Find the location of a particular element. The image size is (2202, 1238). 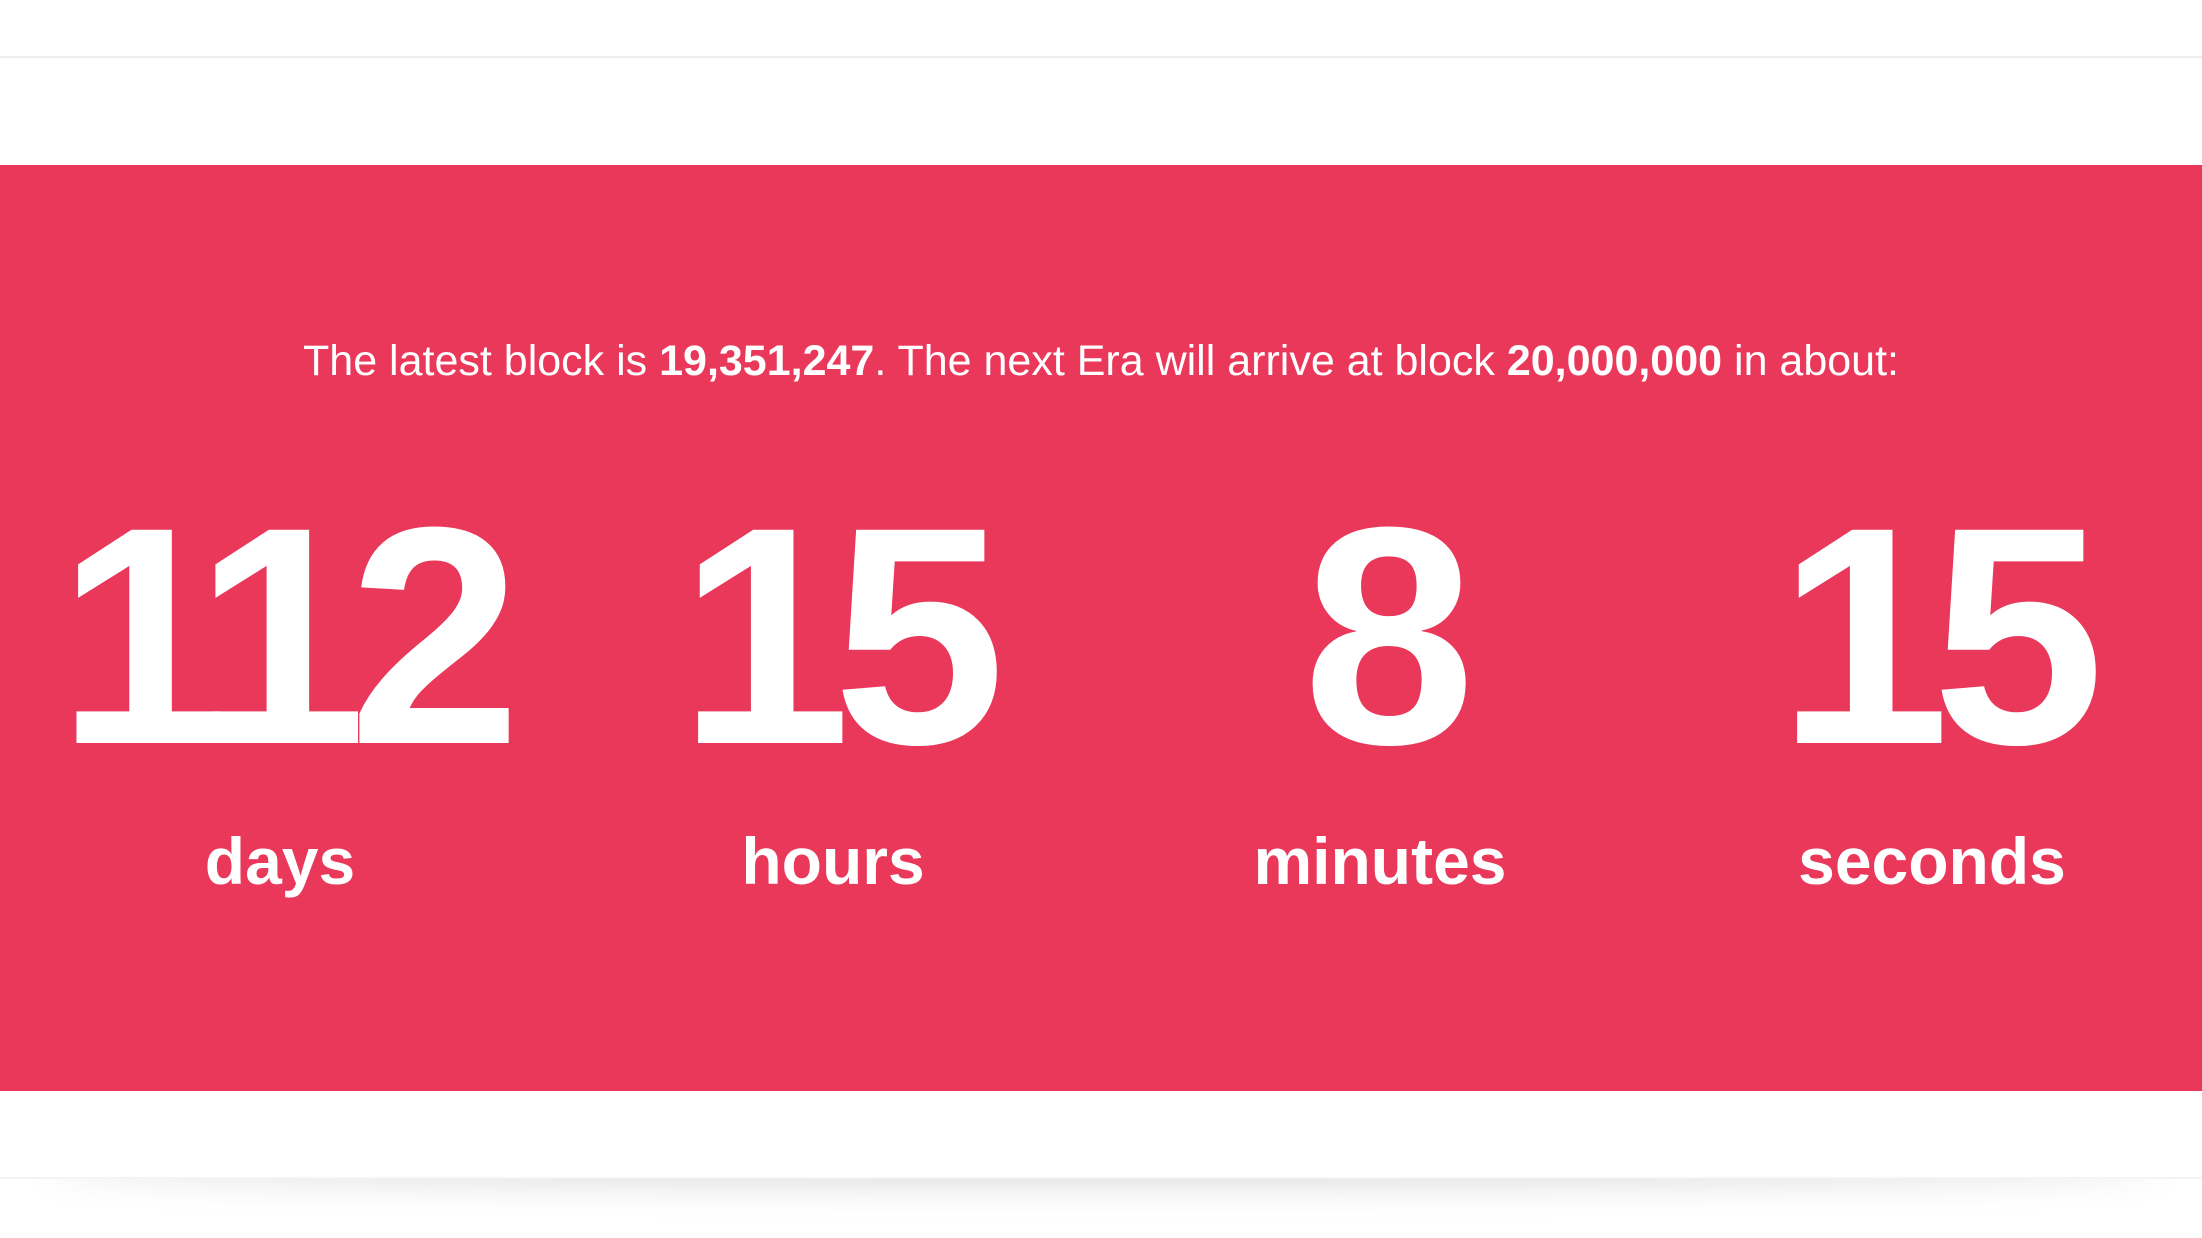

lower-white-panel is located at coordinates (1101, 1134).